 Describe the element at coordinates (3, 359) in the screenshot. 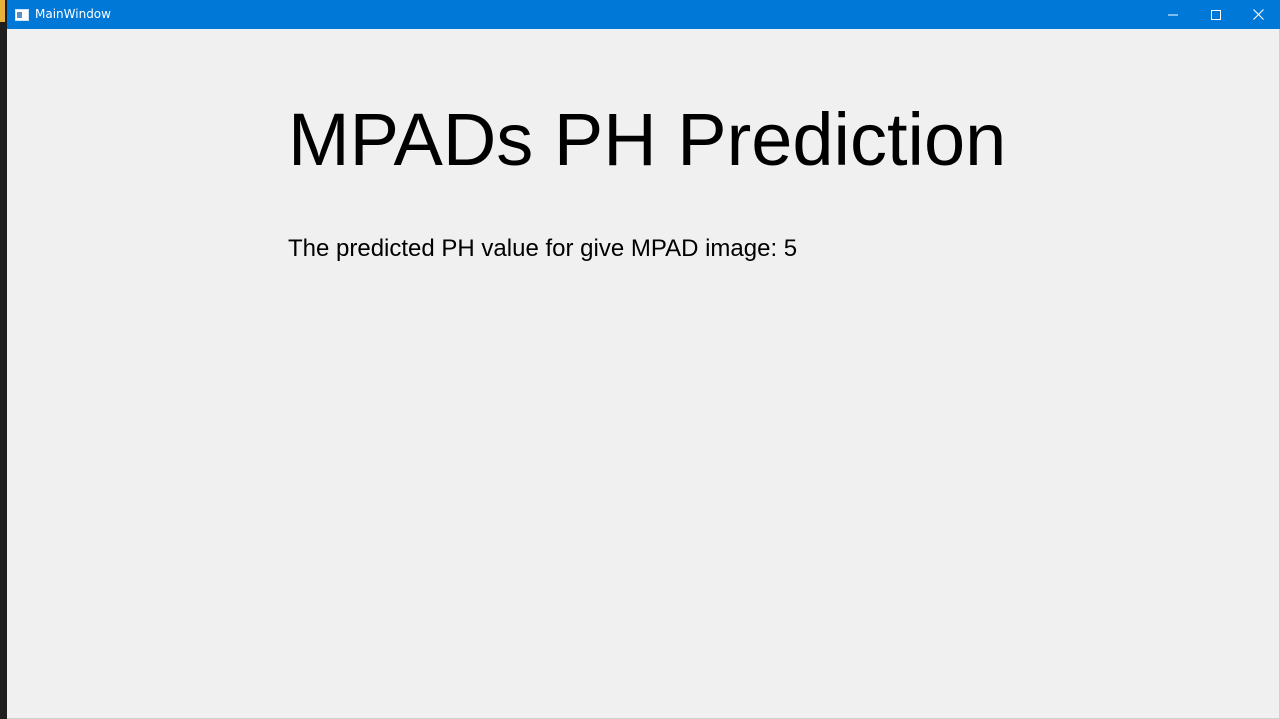

I see `desktop-background` at that location.